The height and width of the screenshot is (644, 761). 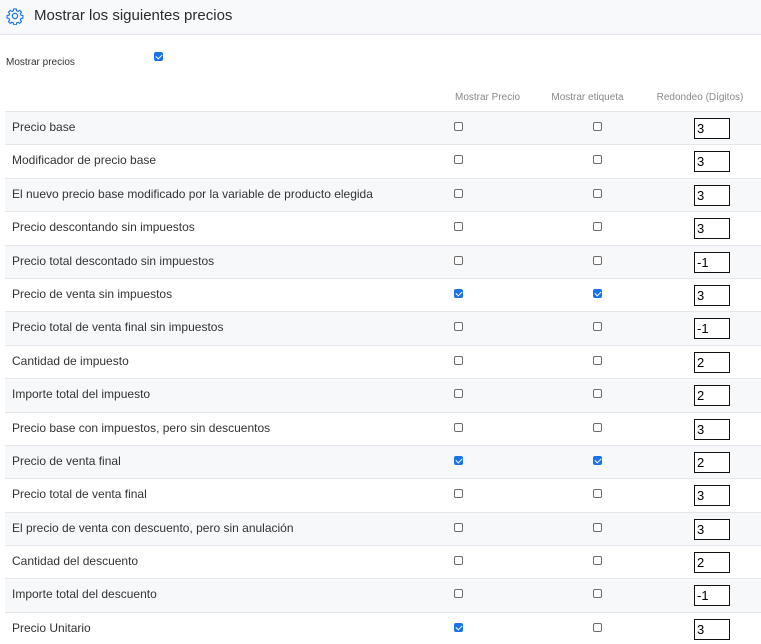 I want to click on table-row: Precio Unitario, so click(x=383, y=627).